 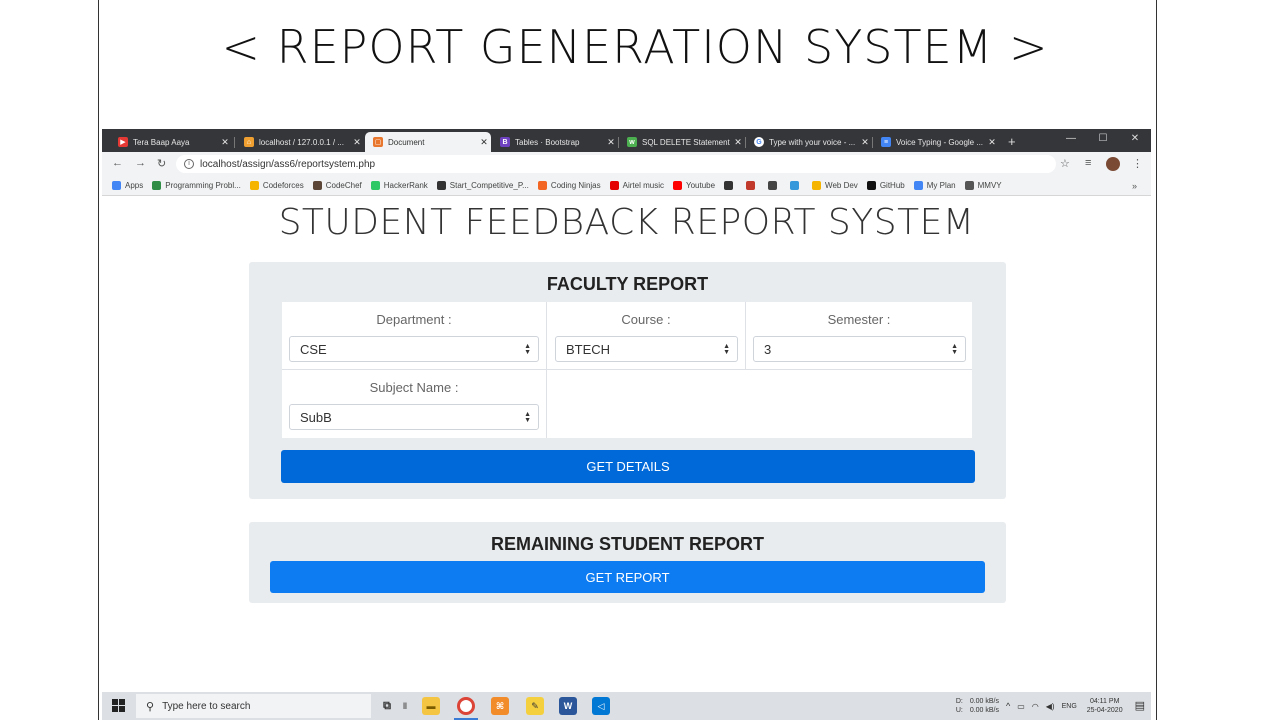 I want to click on reading-list-icon: ≡, so click(x=1088, y=163).